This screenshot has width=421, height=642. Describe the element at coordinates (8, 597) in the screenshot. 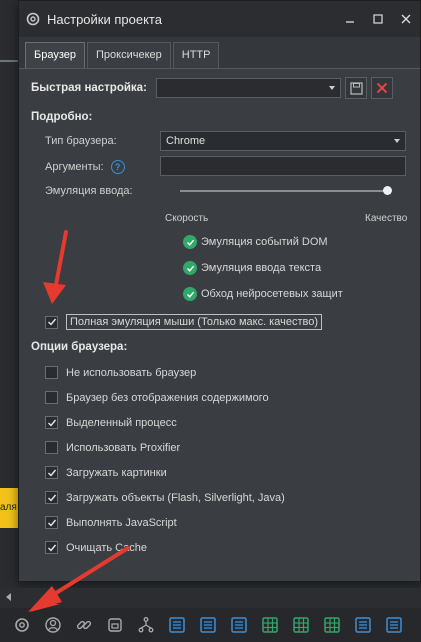

I see `scroll-left-icon` at that location.